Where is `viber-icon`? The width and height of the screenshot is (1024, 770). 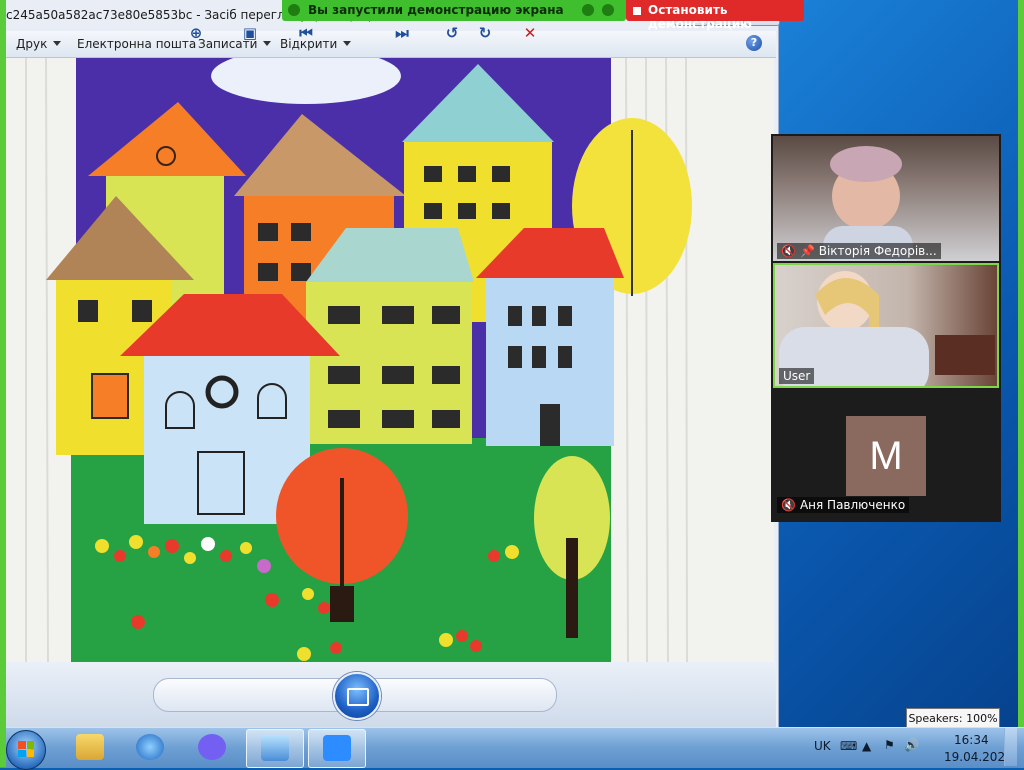 viber-icon is located at coordinates (212, 747).